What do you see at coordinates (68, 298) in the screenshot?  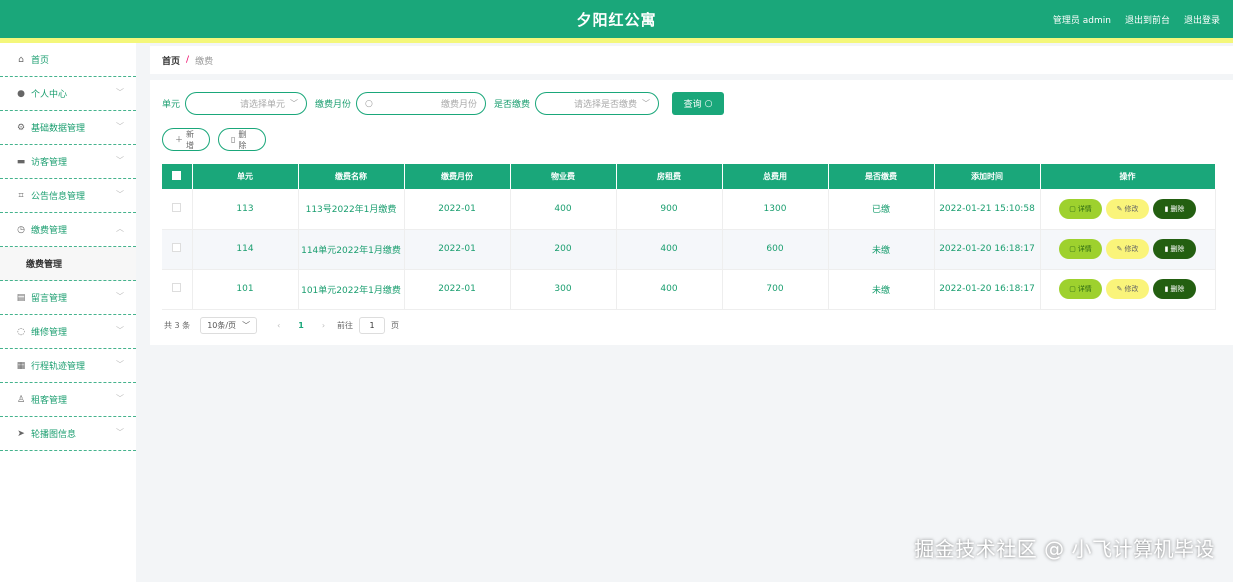 I see `sidebar-item-message: ▤ 留言管理 ﹀` at bounding box center [68, 298].